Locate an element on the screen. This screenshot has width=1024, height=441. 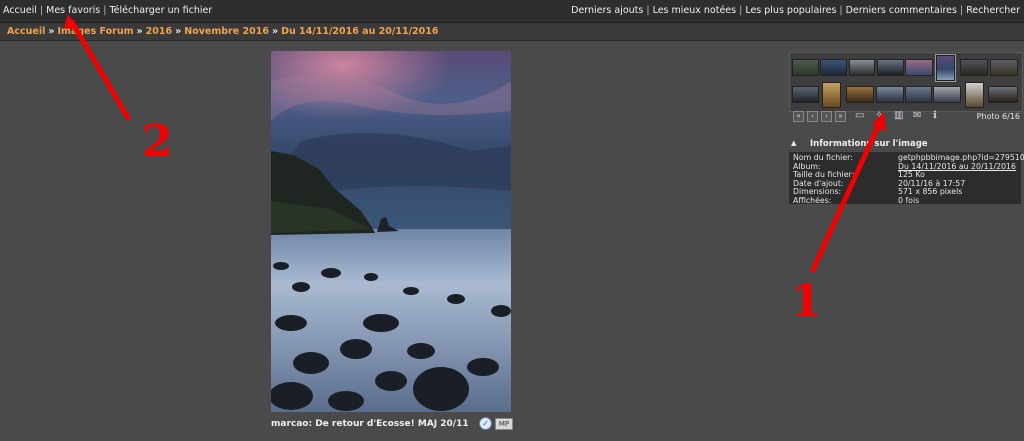
filmstrip-toolbar: « ‹ › » ▭ ✧ ▥ ✉ ℹ Photo 6/16 is located at coordinates (905, 117).